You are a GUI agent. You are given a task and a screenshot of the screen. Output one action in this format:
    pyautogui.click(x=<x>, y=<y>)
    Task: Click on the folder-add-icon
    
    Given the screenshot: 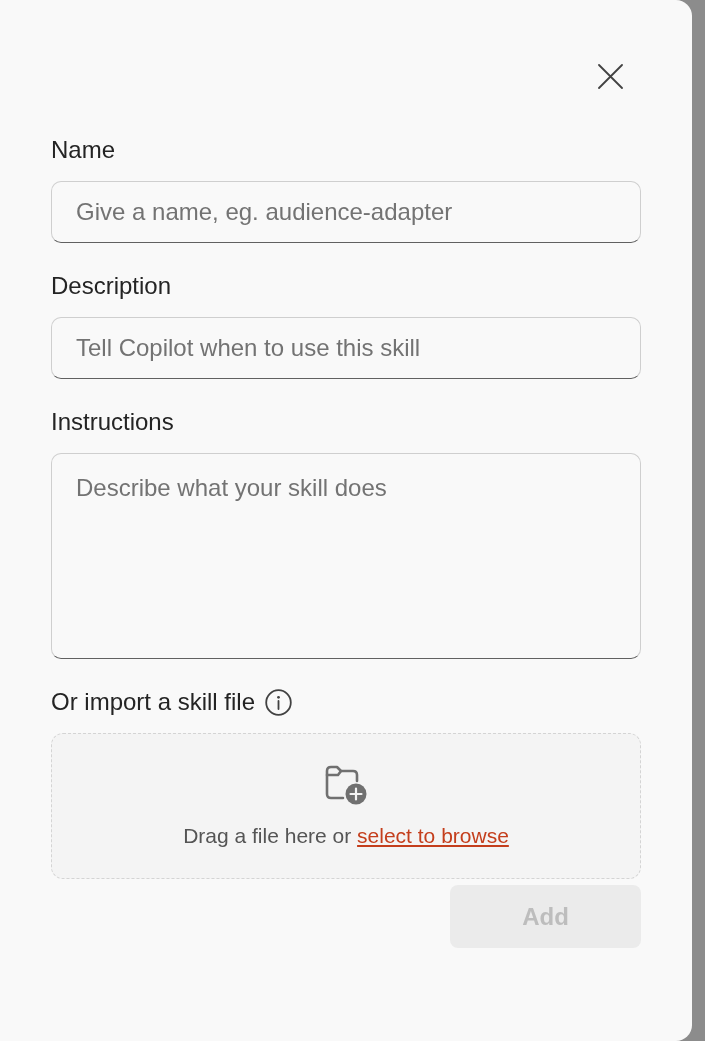 What is the action you would take?
    pyautogui.click(x=346, y=784)
    